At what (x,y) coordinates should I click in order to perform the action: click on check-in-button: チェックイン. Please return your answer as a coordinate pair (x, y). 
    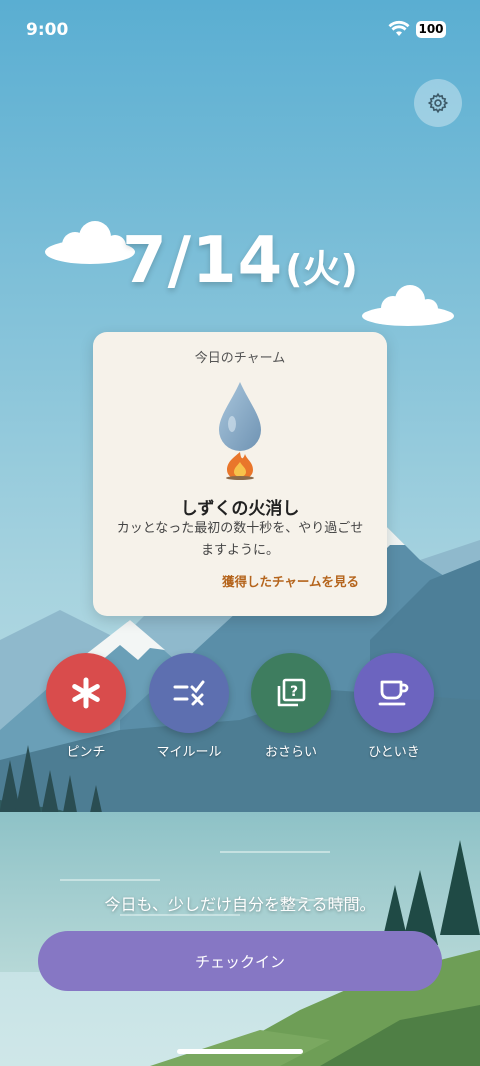
    Looking at the image, I should click on (240, 961).